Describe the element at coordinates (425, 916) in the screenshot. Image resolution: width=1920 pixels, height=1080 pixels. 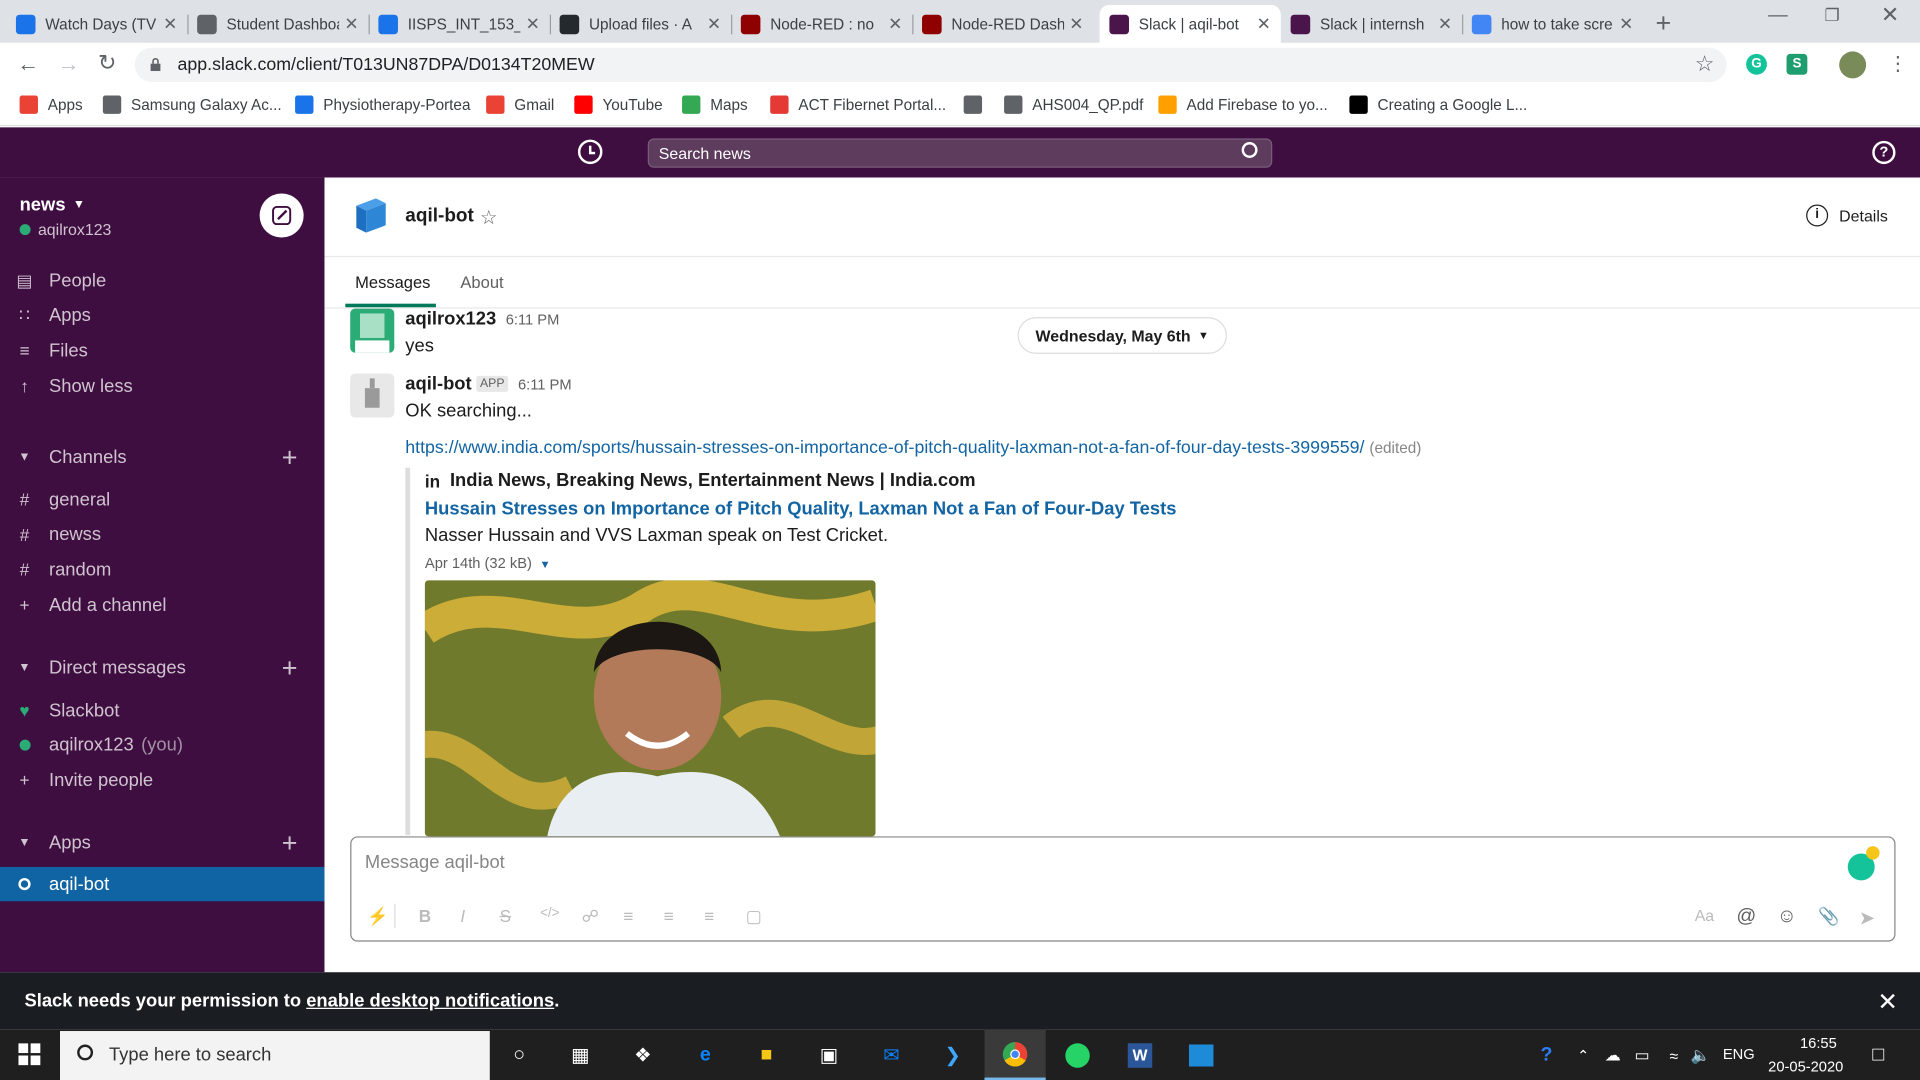
I see `bold-icon: B` at that location.